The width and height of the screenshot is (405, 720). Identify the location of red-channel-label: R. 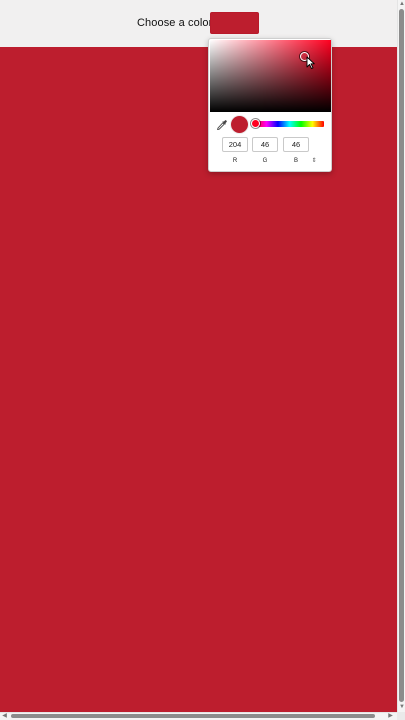
(235, 161).